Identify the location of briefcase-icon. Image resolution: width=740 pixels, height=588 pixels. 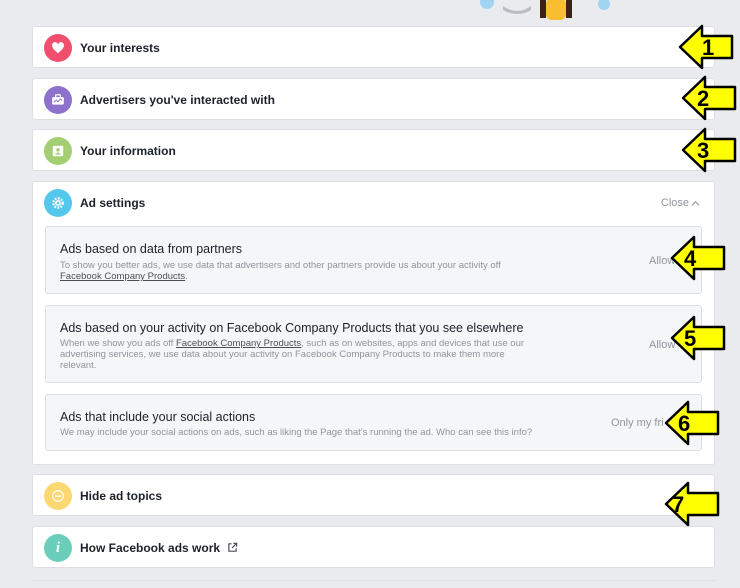
(58, 100).